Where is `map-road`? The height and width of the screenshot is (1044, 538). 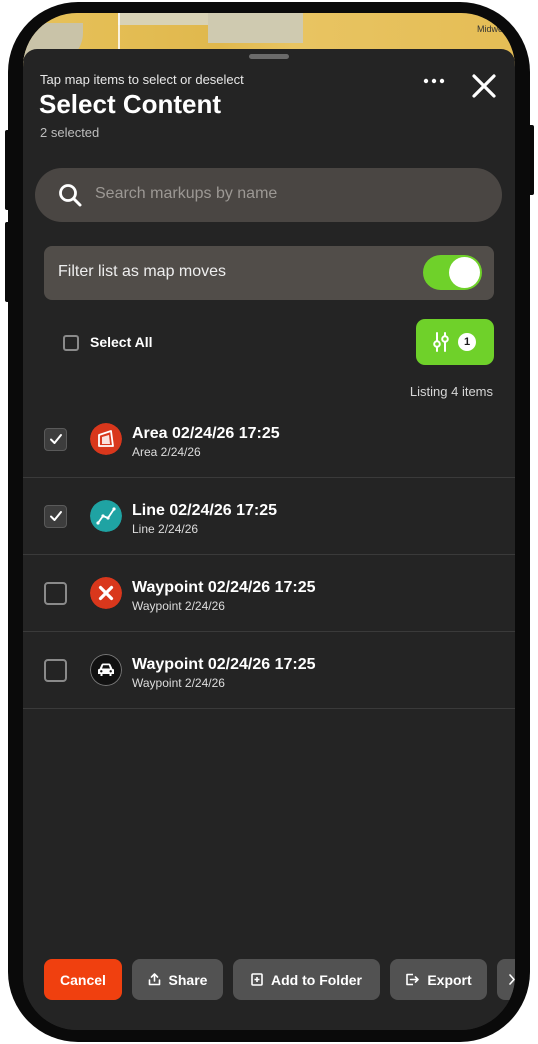 map-road is located at coordinates (119, 33).